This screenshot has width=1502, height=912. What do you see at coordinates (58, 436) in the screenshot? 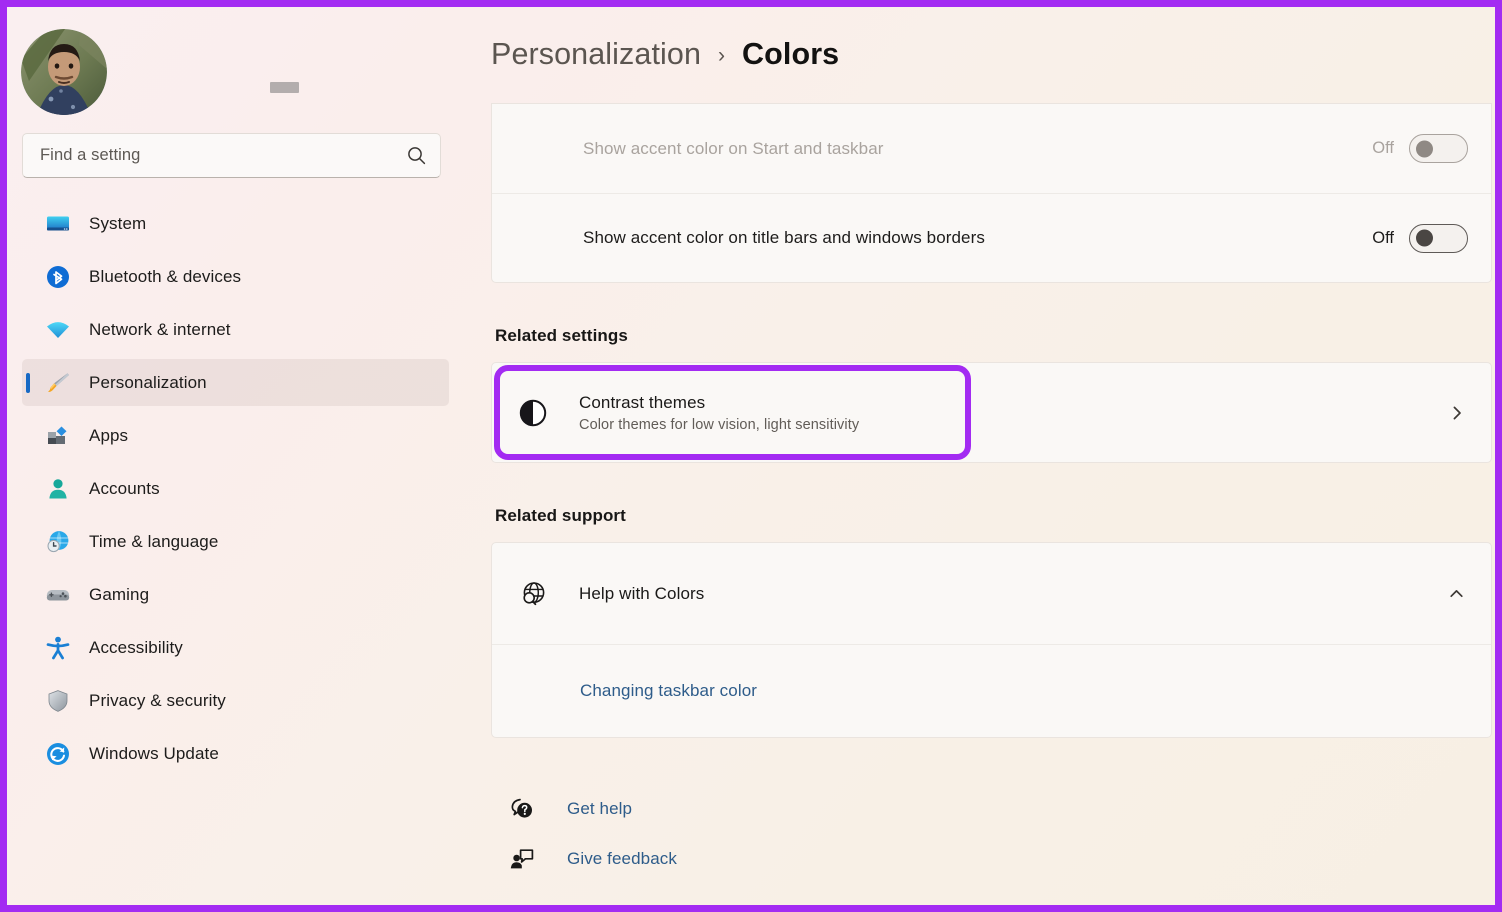
I see `apps-icon` at bounding box center [58, 436].